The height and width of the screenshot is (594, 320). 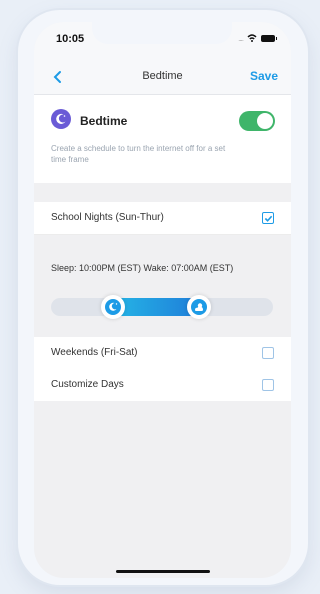 What do you see at coordinates (70, 39) in the screenshot?
I see `status-time: 10:05` at bounding box center [70, 39].